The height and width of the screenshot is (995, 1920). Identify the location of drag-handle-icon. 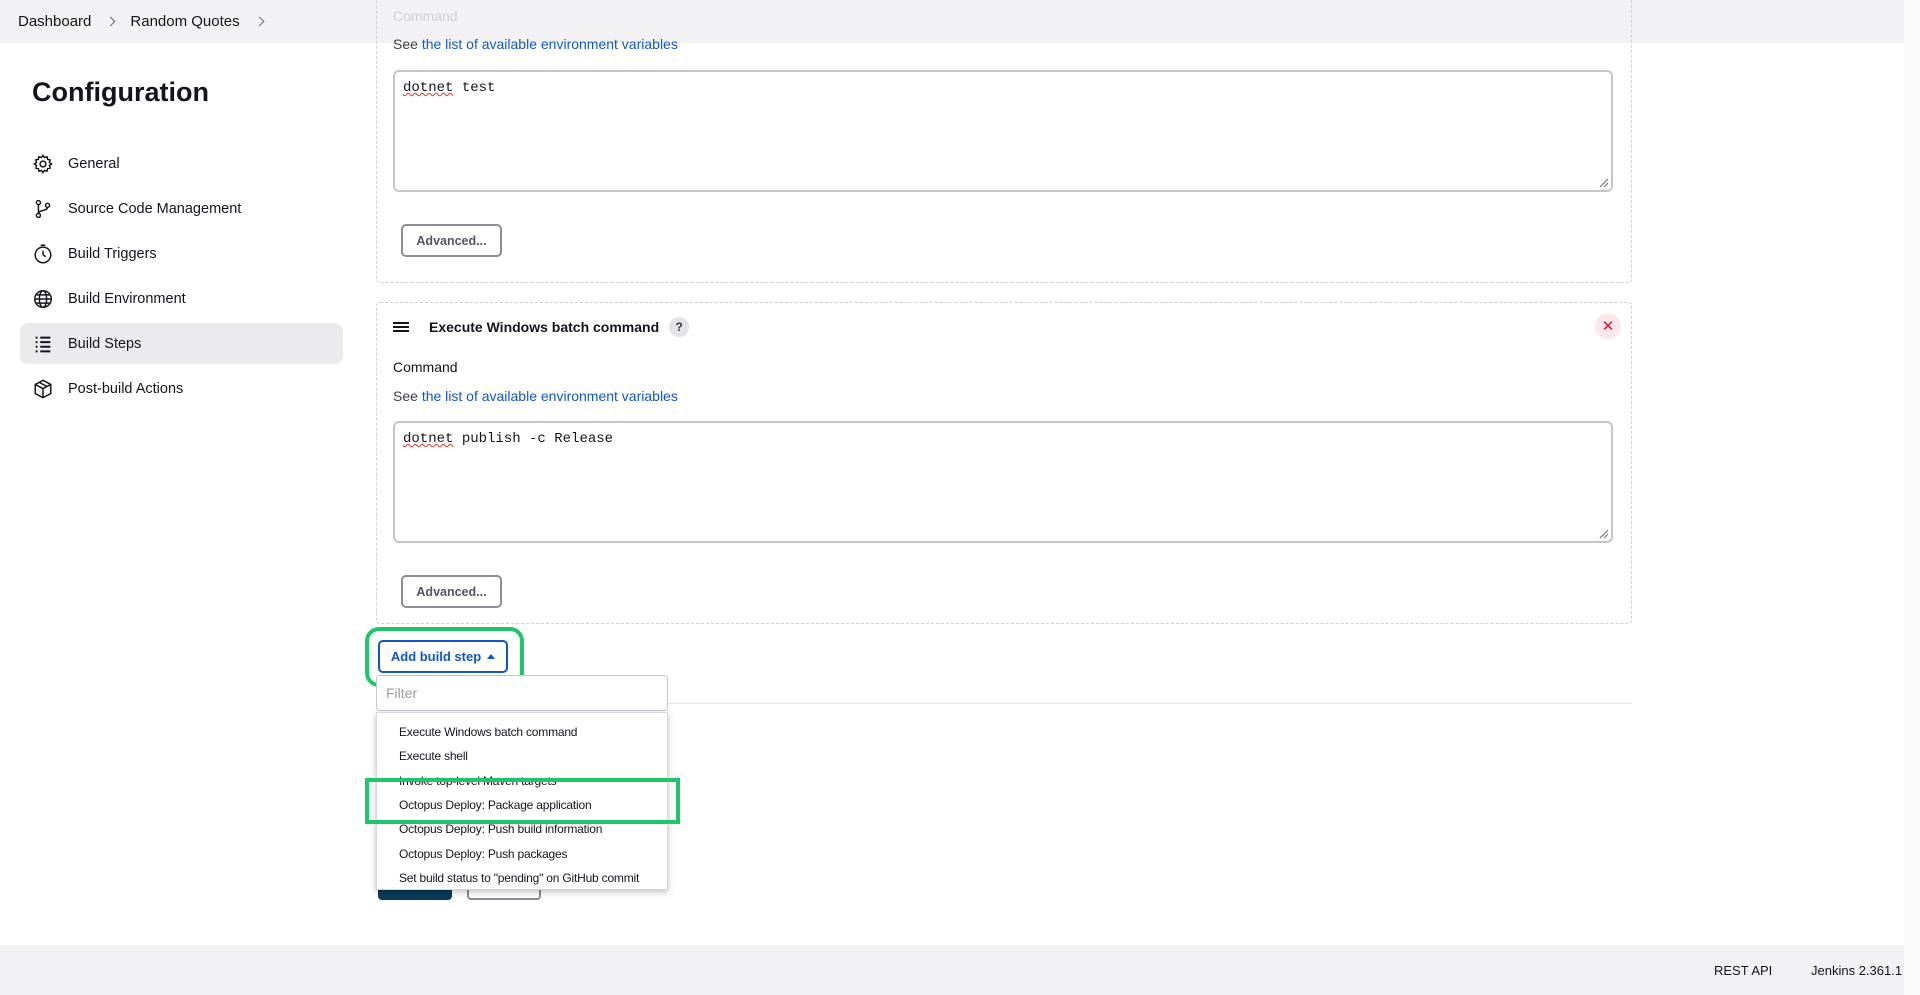
(402, 327).